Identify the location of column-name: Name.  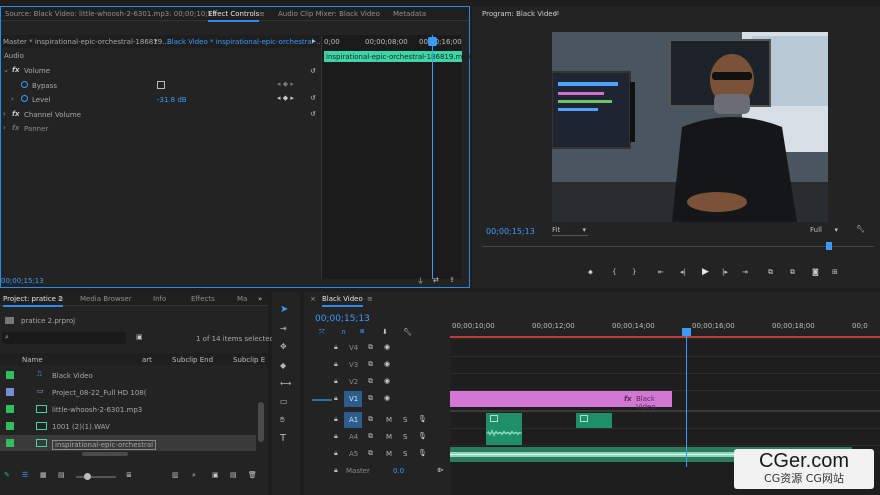
(32, 360).